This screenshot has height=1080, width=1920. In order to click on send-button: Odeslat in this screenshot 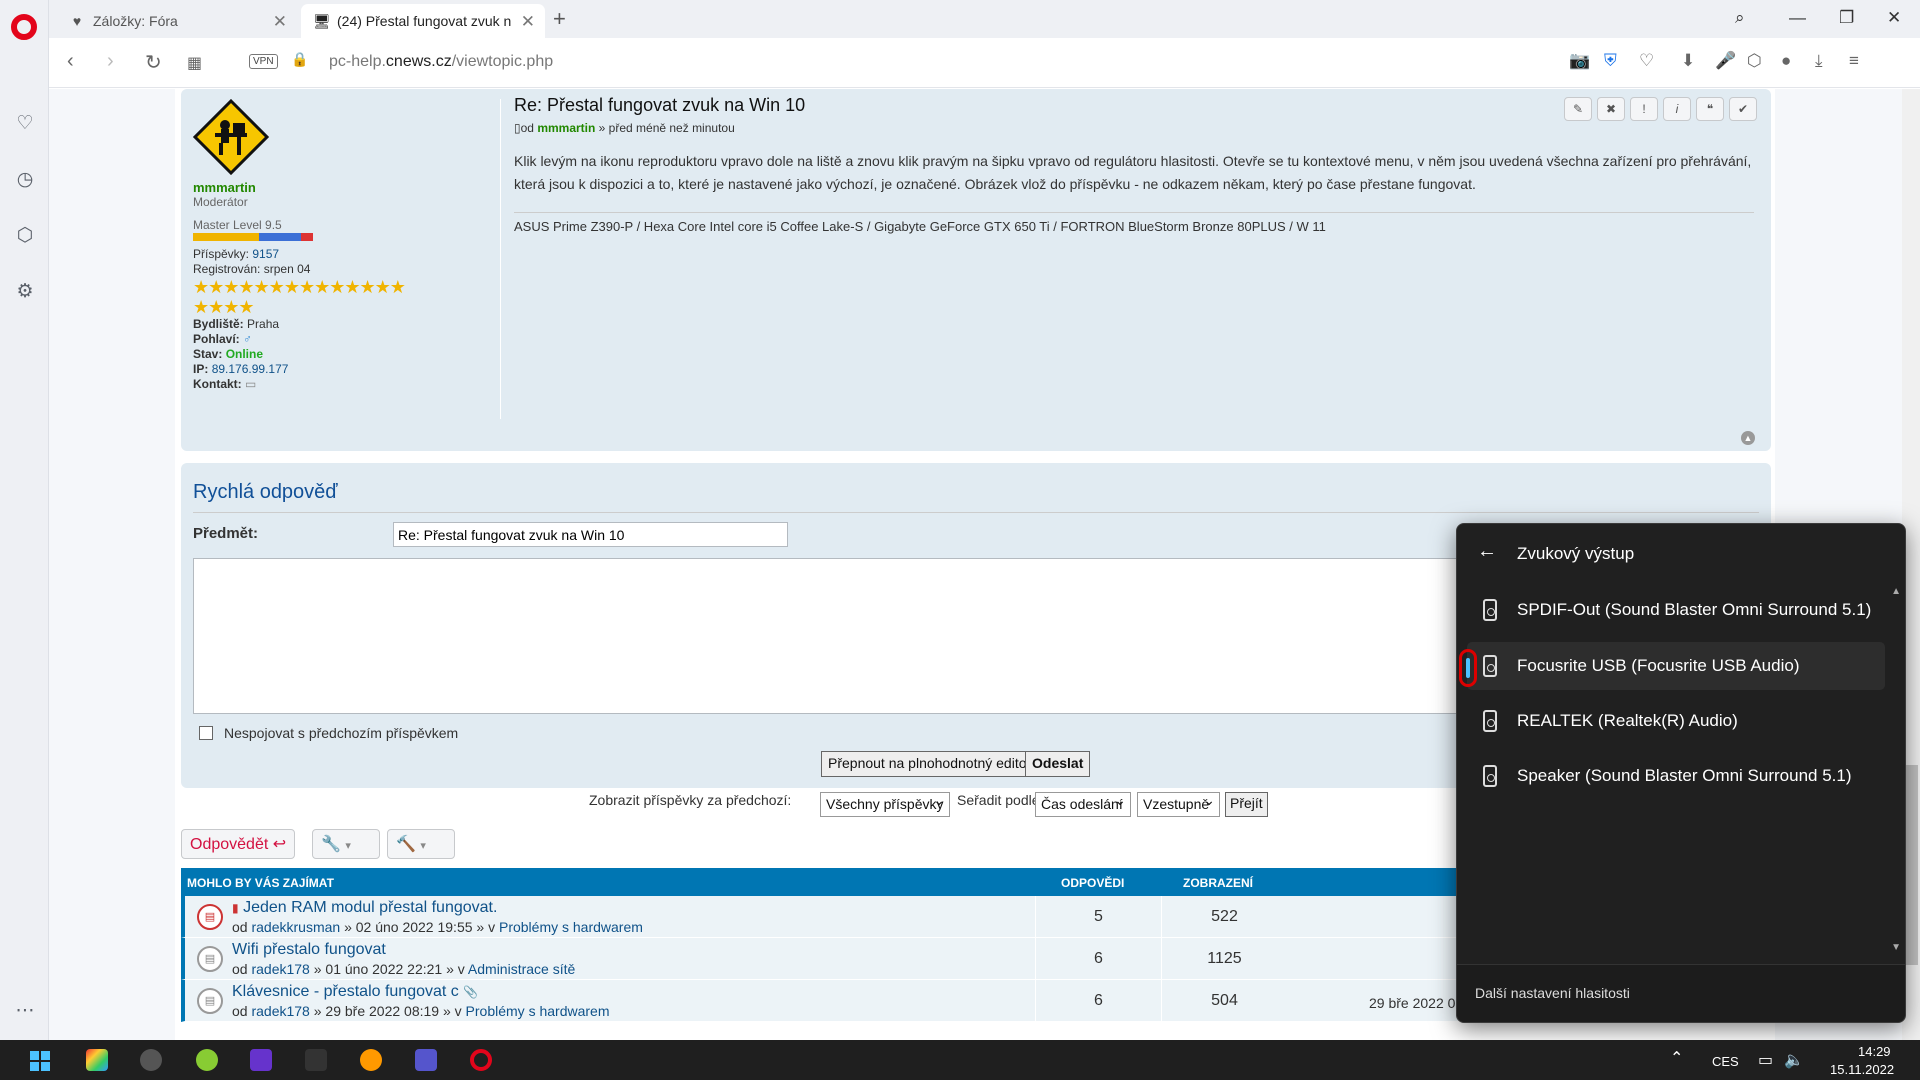, I will do `click(1058, 764)`.